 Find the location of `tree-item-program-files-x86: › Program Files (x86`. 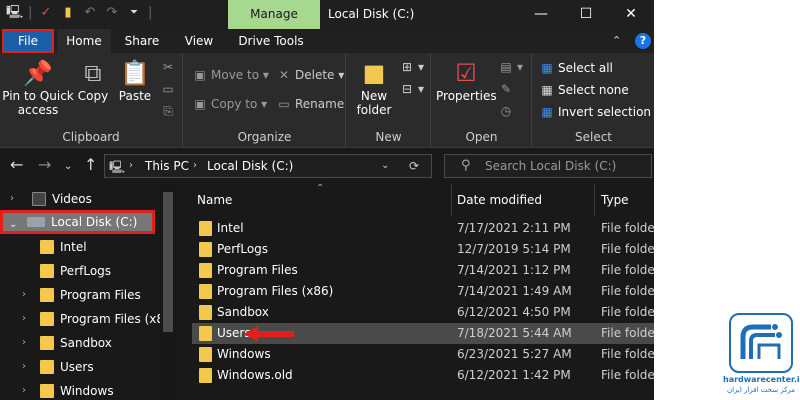

tree-item-program-files-x86: › Program Files (x86 is located at coordinates (80, 319).